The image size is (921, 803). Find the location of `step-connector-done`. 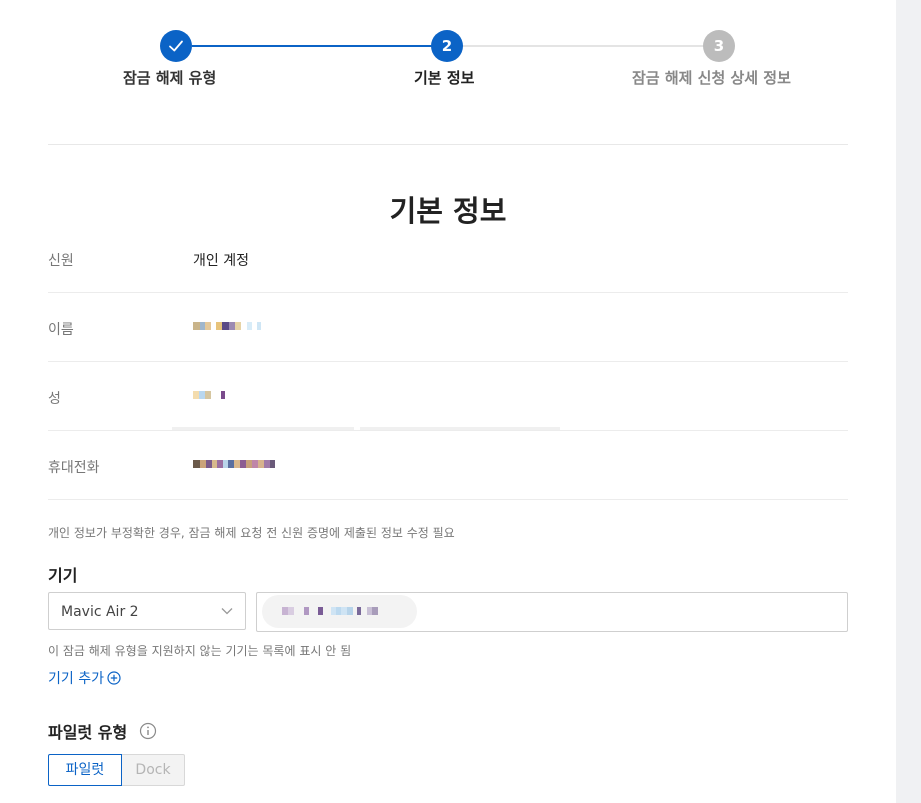

step-connector-done is located at coordinates (312, 46).